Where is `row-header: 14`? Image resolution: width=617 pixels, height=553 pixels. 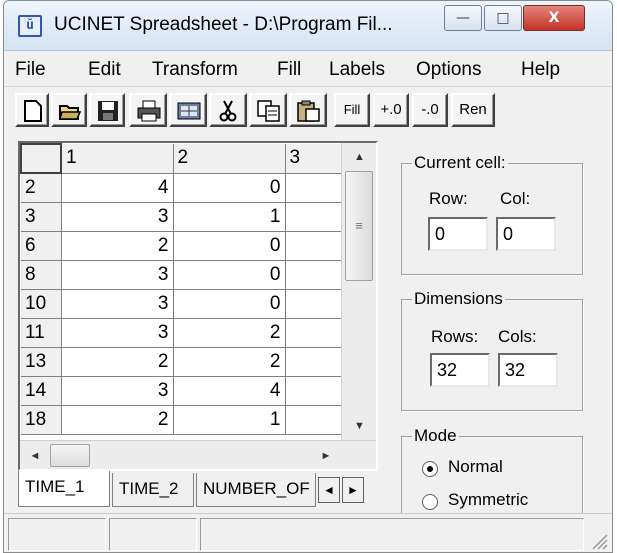 row-header: 14 is located at coordinates (41, 391).